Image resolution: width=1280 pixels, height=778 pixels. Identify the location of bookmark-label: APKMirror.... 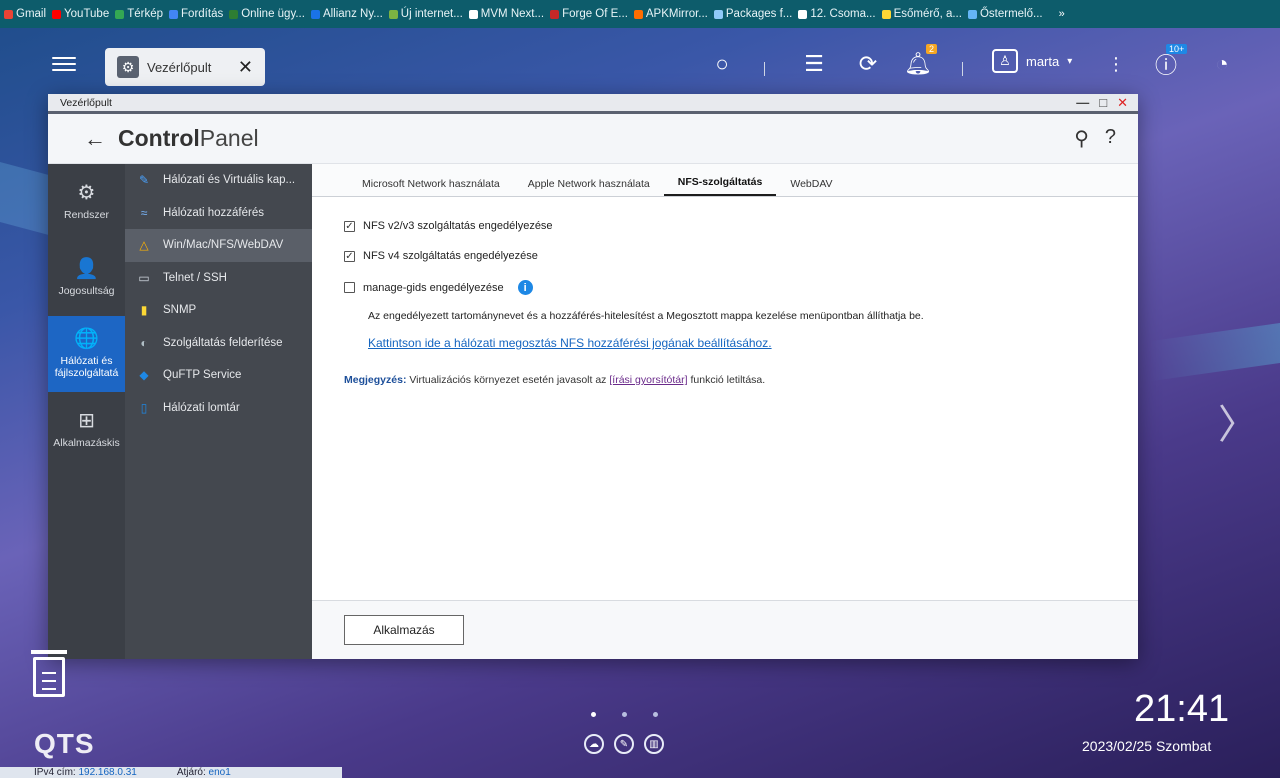
(676, 14).